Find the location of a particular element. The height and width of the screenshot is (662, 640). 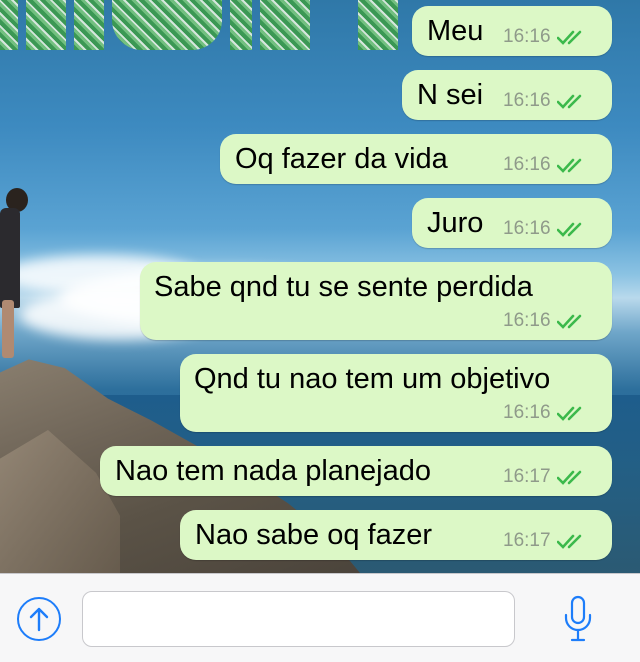

message-text: Oq fazer da vida is located at coordinates (341, 159).